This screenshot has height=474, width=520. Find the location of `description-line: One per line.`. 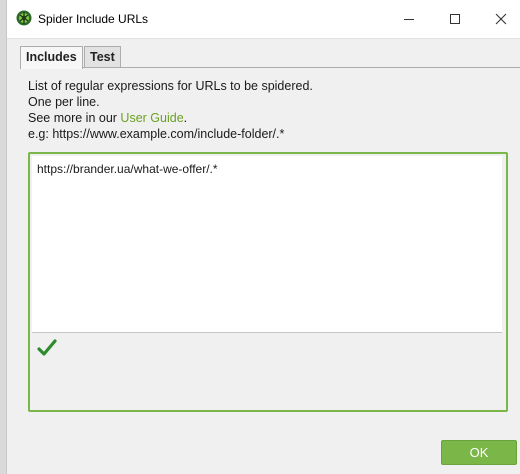

description-line: One per line. is located at coordinates (64, 102).